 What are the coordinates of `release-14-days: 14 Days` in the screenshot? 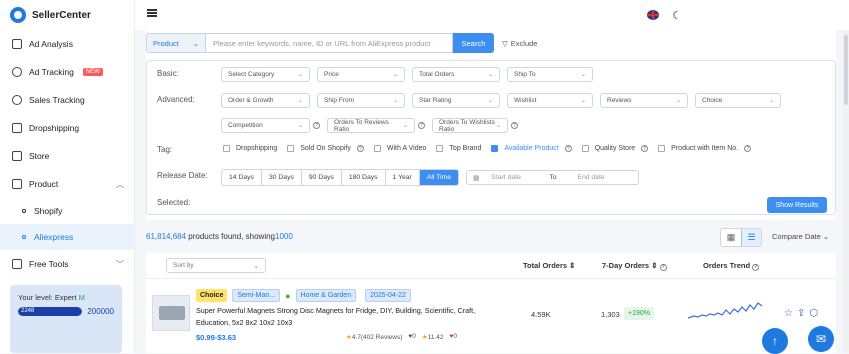 It's located at (242, 177).